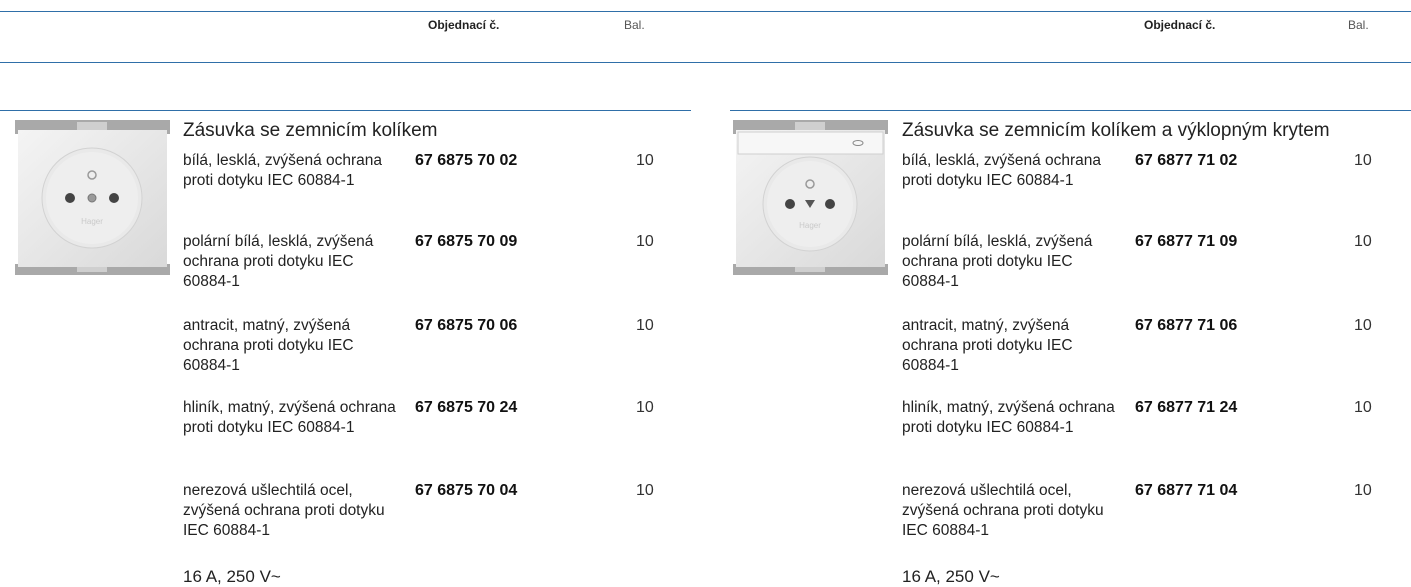  I want to click on order-number-header-right: Objednací č., so click(1180, 25).